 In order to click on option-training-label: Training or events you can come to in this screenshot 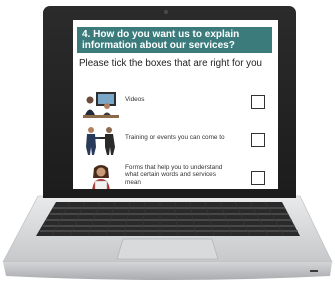, I will do `click(175, 137)`.